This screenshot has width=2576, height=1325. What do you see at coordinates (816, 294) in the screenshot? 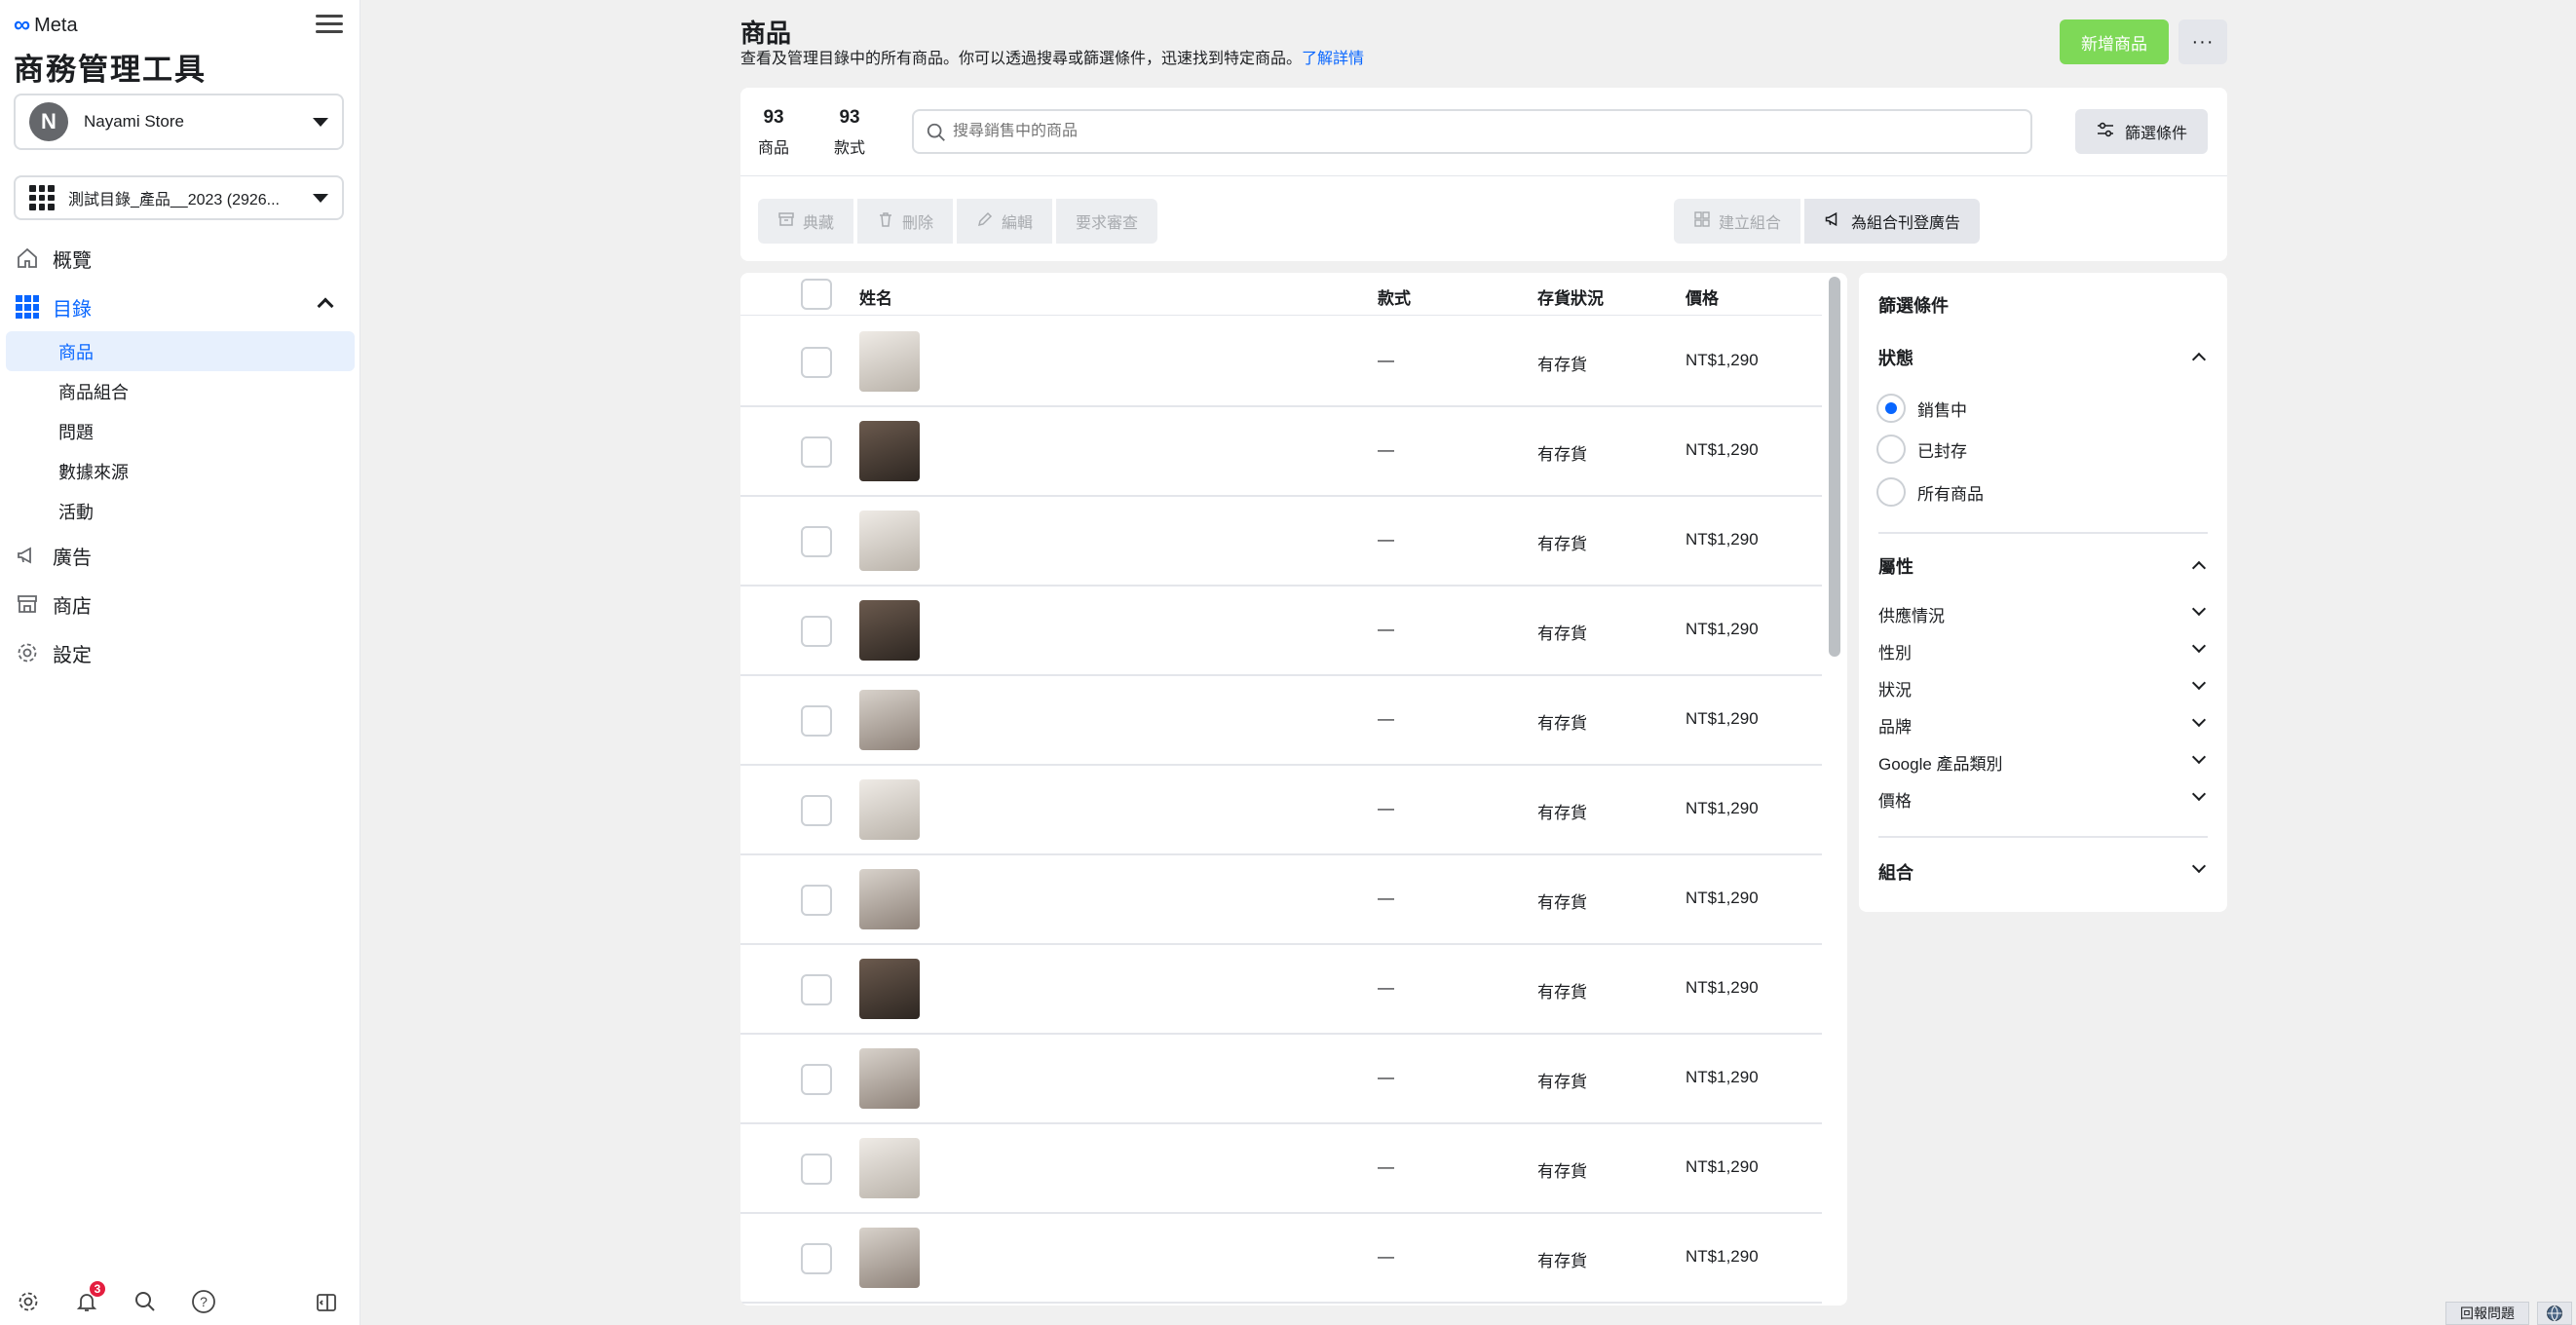
I see `select-all-checkbox` at bounding box center [816, 294].